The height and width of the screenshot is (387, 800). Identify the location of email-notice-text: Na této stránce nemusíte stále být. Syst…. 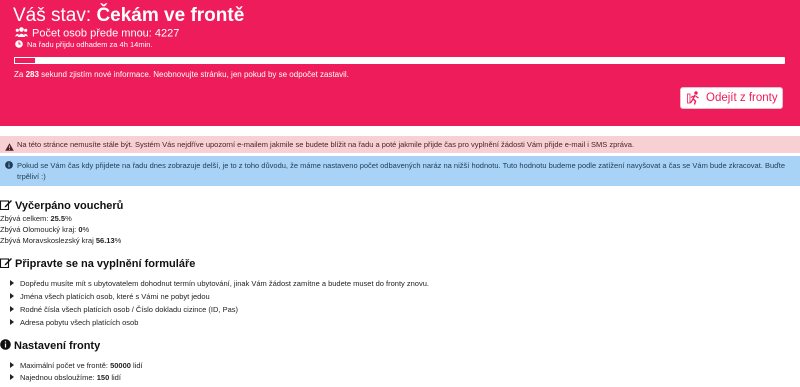
(325, 144).